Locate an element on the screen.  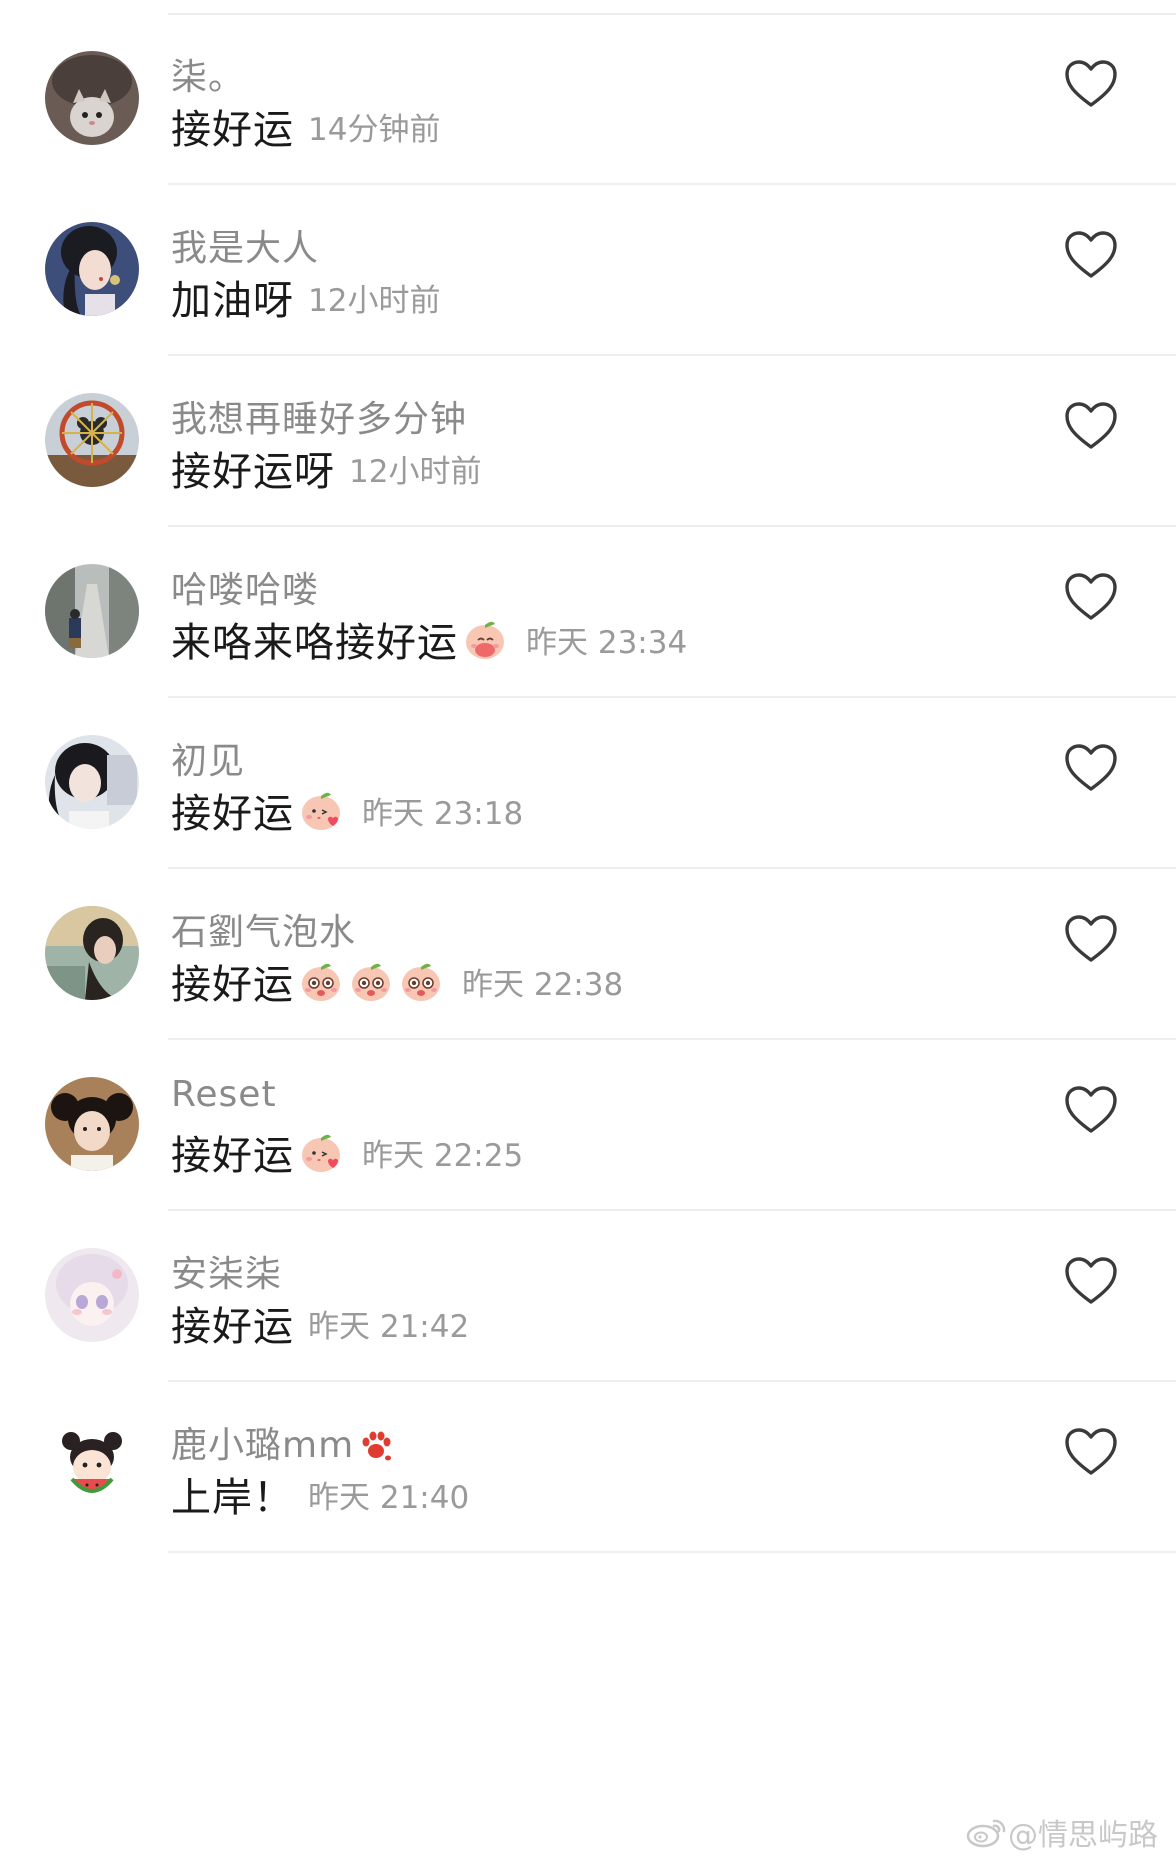
username-text: 柒。 is located at coordinates (208, 77).